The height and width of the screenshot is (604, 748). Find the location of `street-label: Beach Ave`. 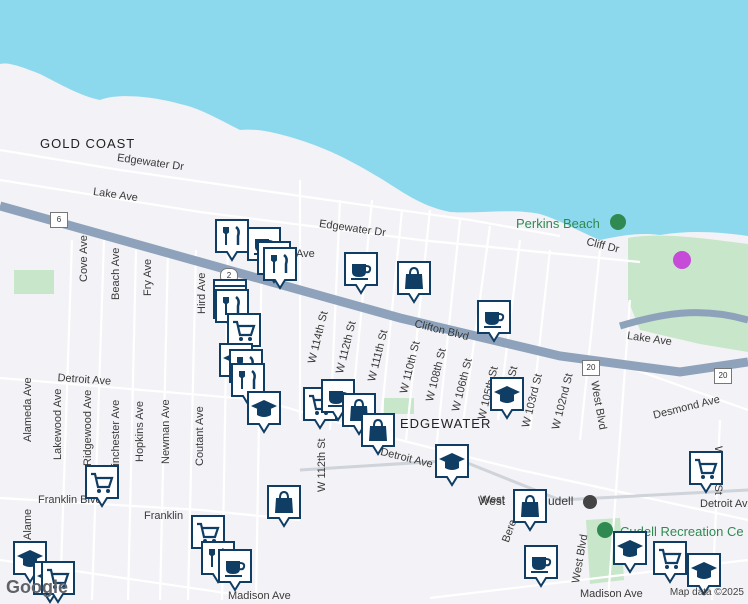

street-label: Beach Ave is located at coordinates (116, 273).